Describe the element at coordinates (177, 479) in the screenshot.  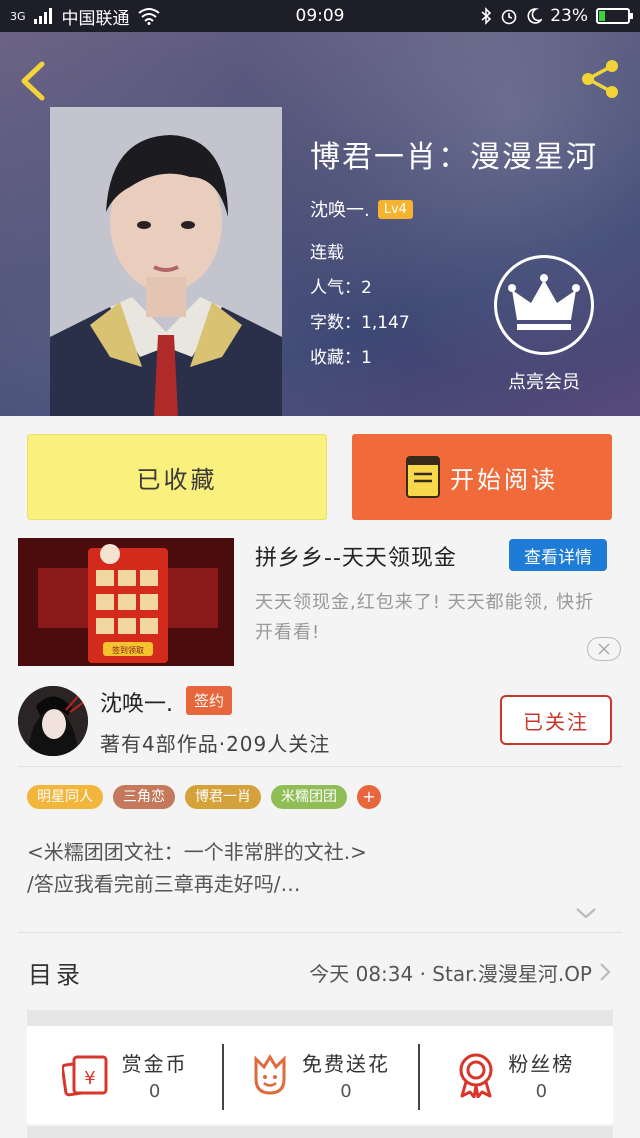
I see `collect-label: 已收藏` at that location.